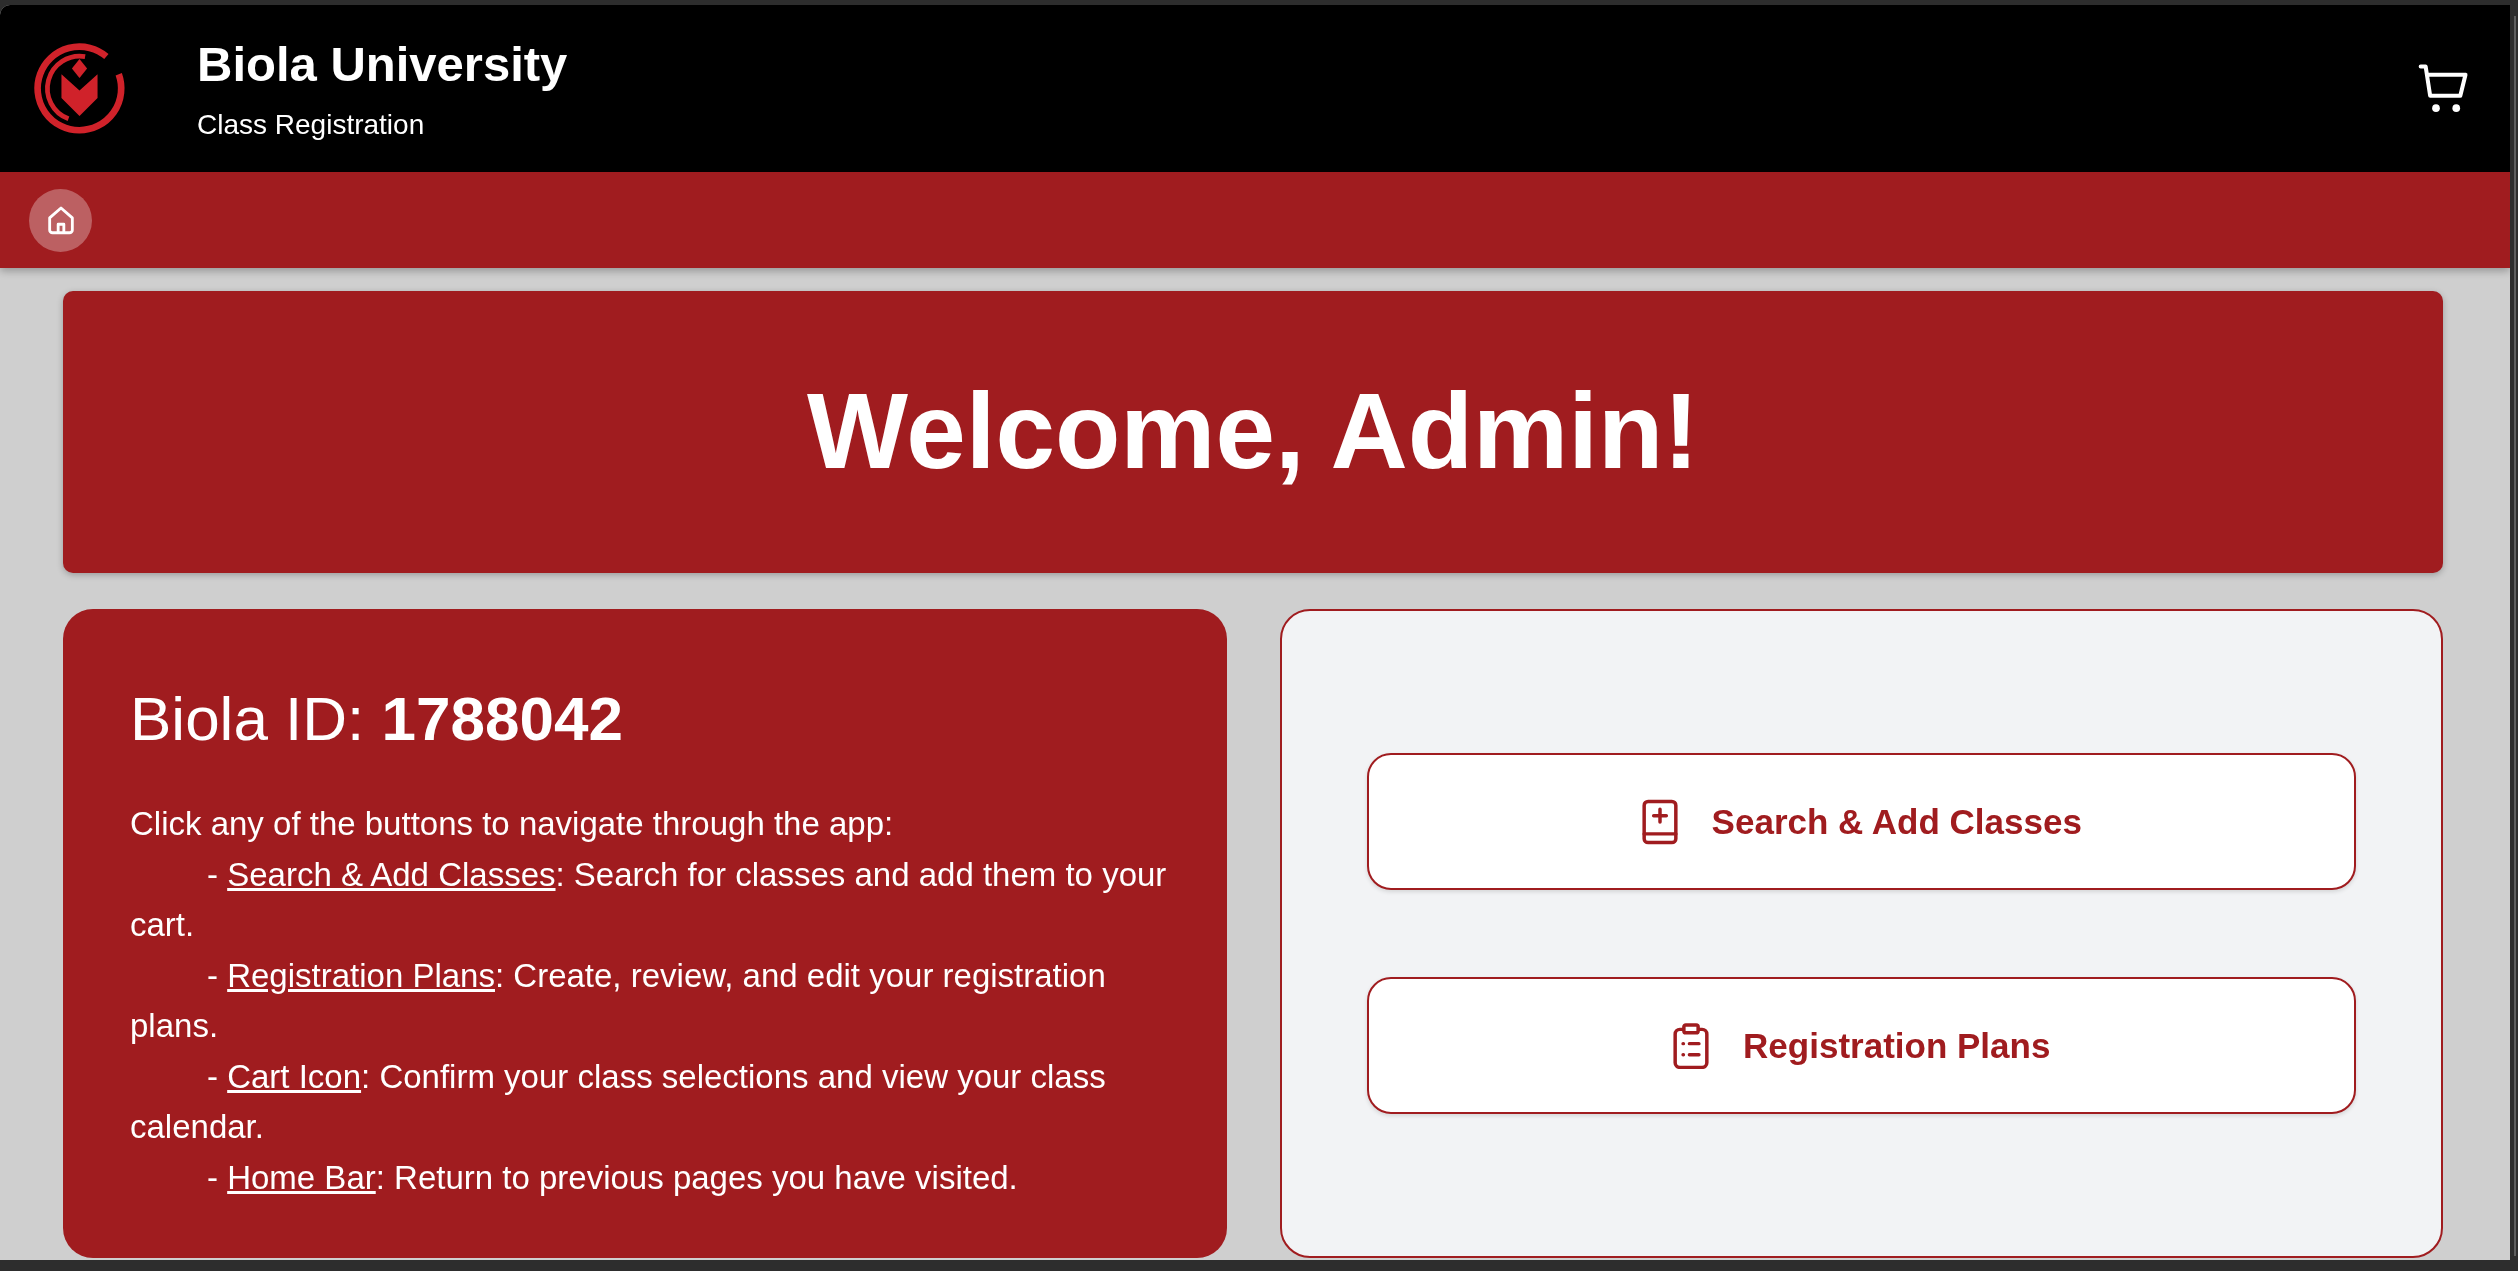 The image size is (2518, 1271). What do you see at coordinates (1659, 821) in the screenshot?
I see `book-plus-icon` at bounding box center [1659, 821].